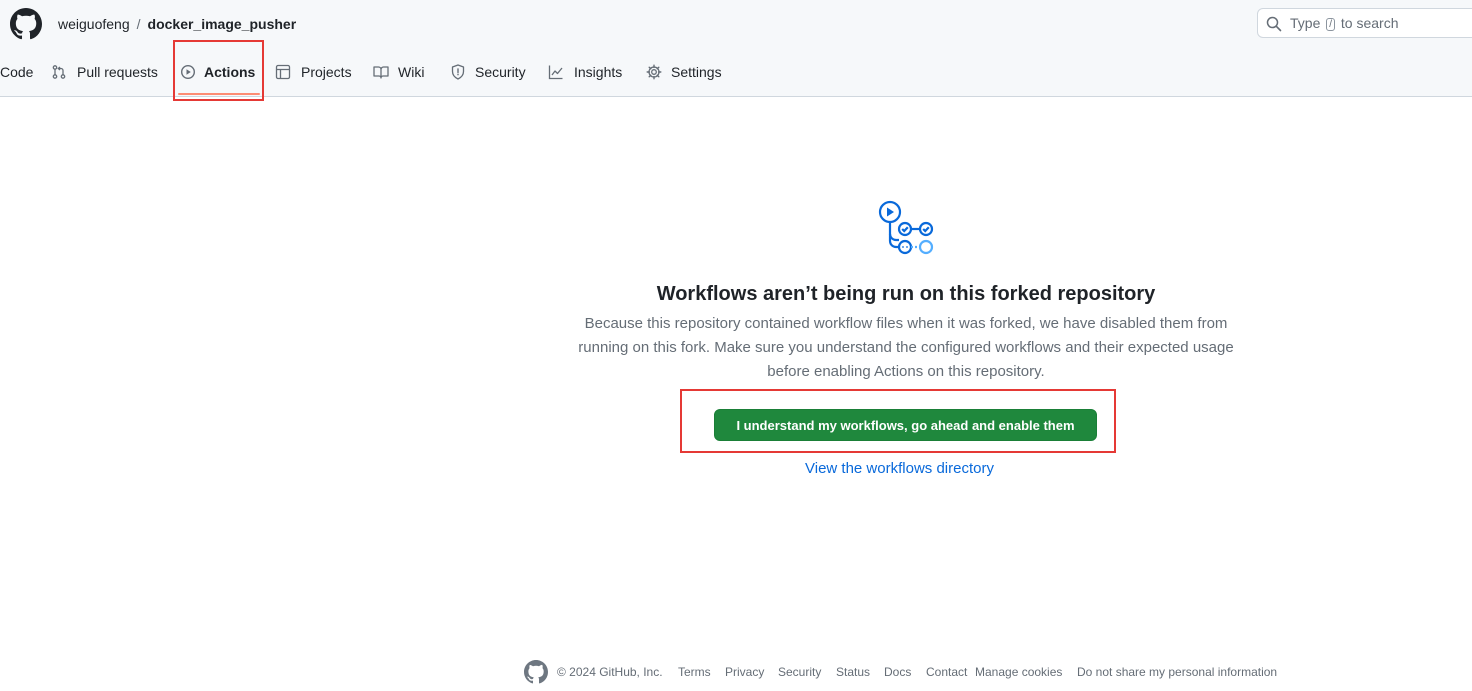 This screenshot has width=1472, height=691. I want to click on search-placeholder: Type / to search, so click(1344, 23).